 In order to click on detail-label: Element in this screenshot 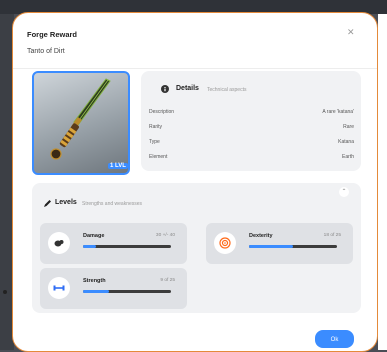, I will do `click(158, 157)`.